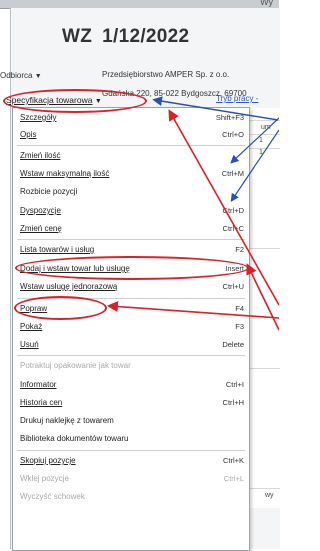 Image resolution: width=320 pixels, height=551 pixels. What do you see at coordinates (131, 118) in the screenshot?
I see `menu-item-szczegoly: Szczegóły Shift+F3` at bounding box center [131, 118].